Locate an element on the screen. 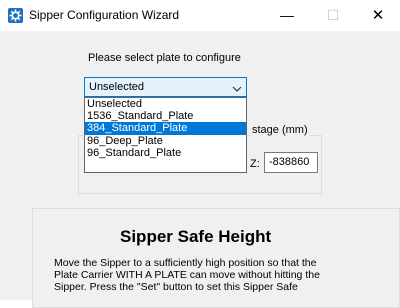 The height and width of the screenshot is (308, 400). plate-select-prompt: Please select plate to configure is located at coordinates (164, 58).